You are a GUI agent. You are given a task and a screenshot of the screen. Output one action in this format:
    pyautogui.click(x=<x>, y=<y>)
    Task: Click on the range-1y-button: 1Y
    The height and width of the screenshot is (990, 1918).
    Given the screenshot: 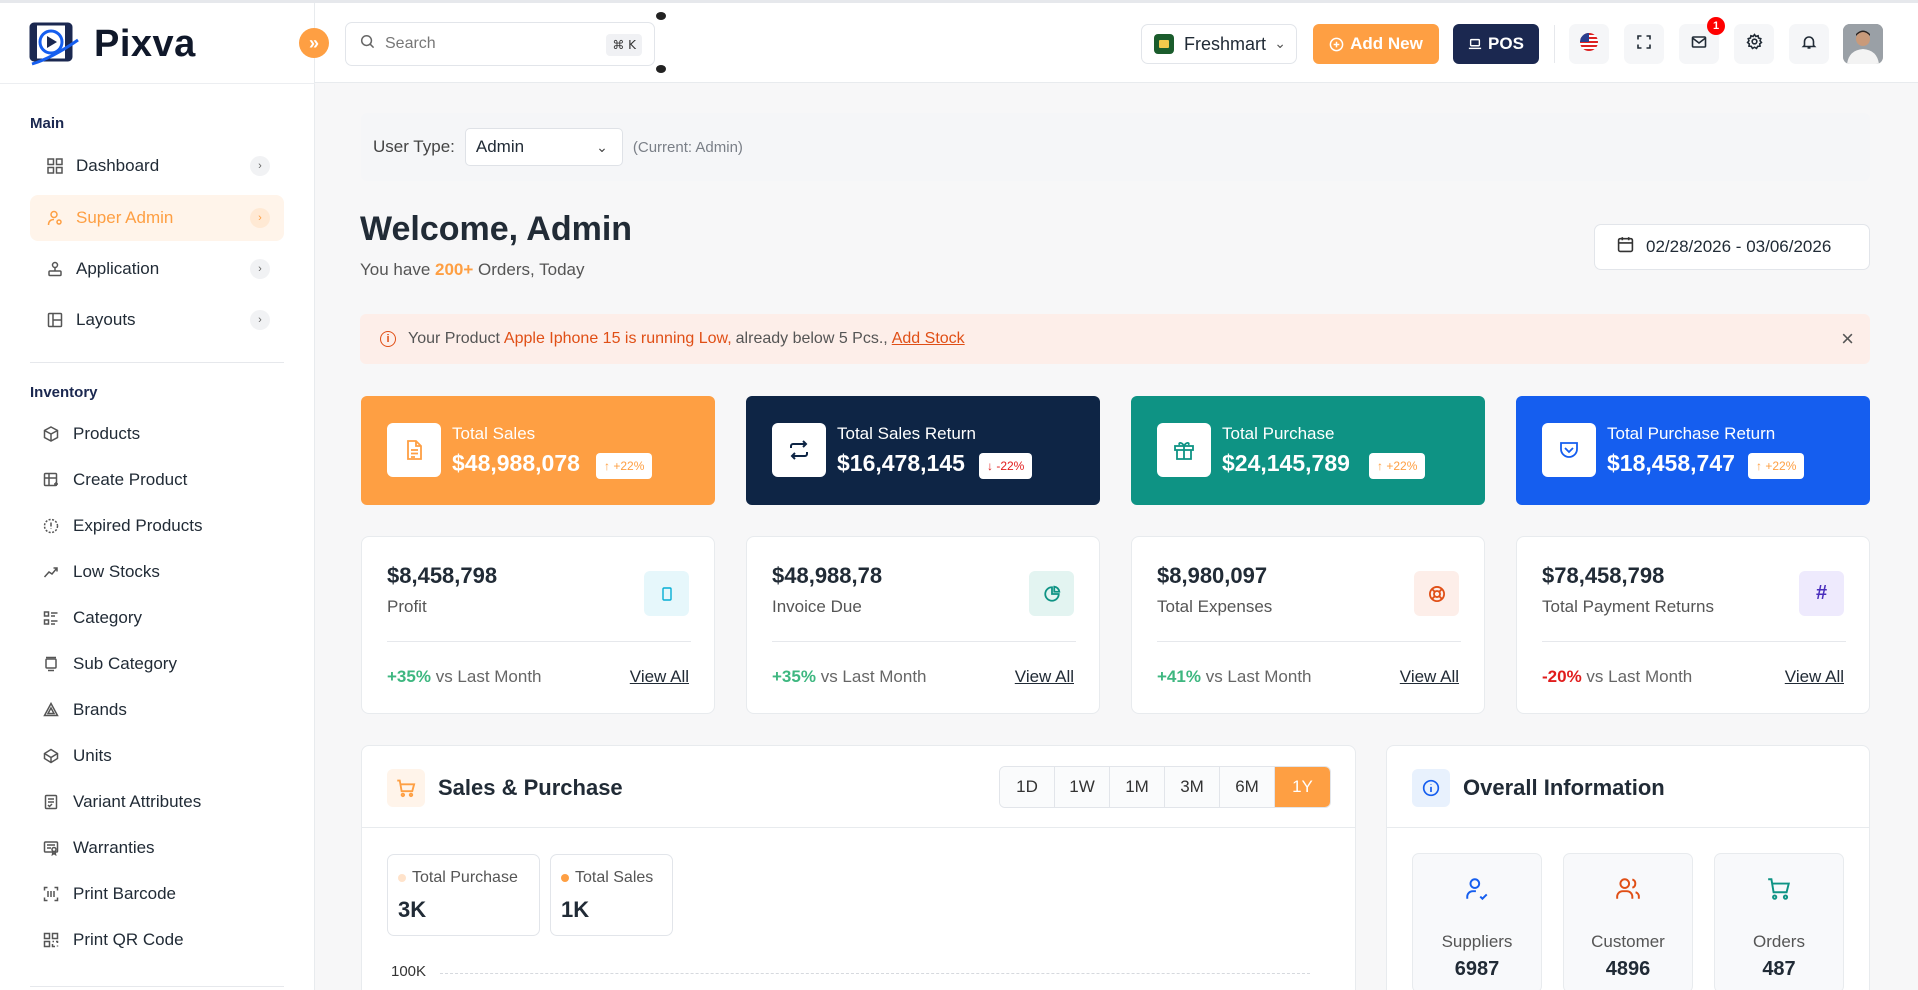 What is the action you would take?
    pyautogui.click(x=1302, y=787)
    